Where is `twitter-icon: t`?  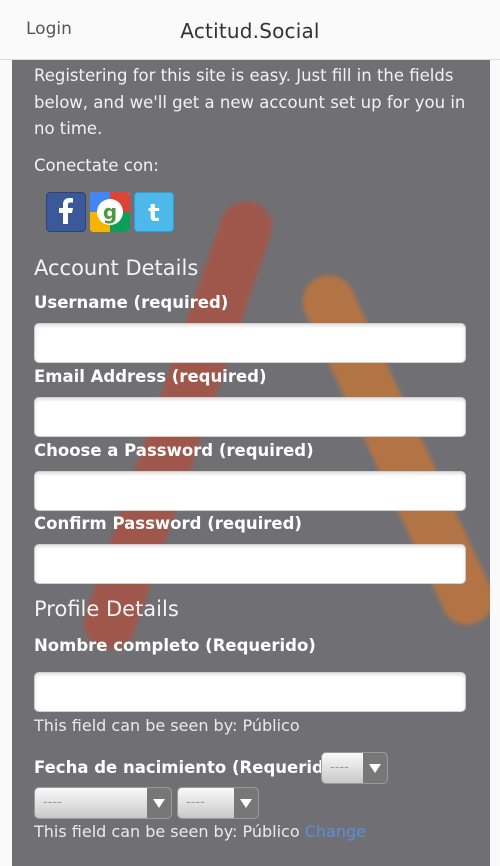
twitter-icon: t is located at coordinates (154, 212).